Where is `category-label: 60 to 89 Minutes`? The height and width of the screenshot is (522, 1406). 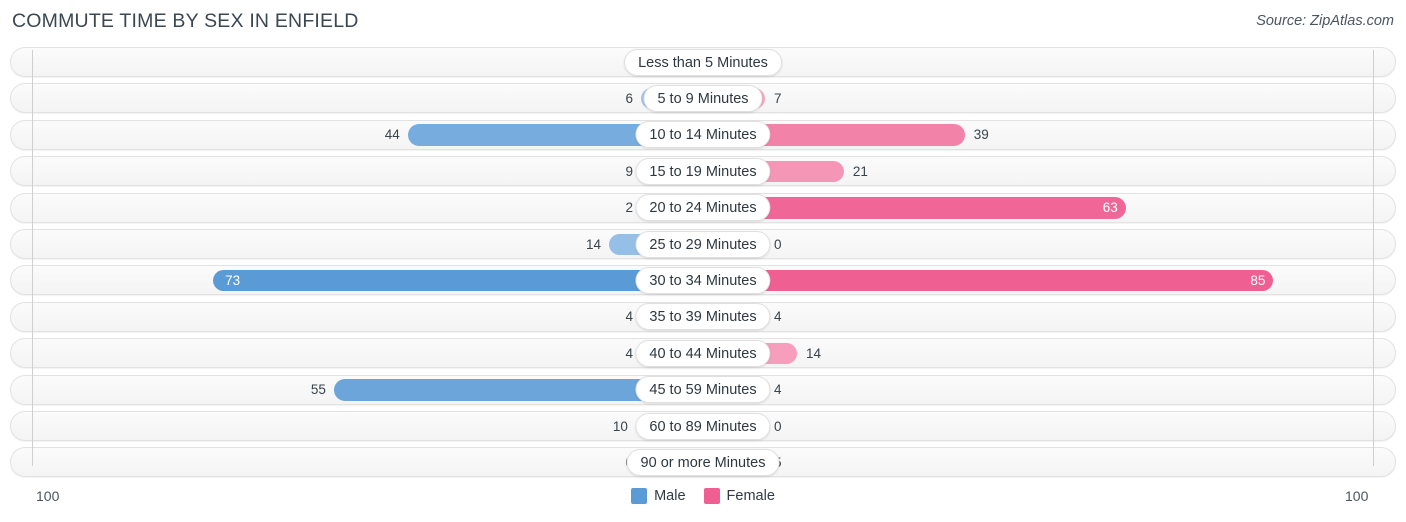 category-label: 60 to 89 Minutes is located at coordinates (703, 426).